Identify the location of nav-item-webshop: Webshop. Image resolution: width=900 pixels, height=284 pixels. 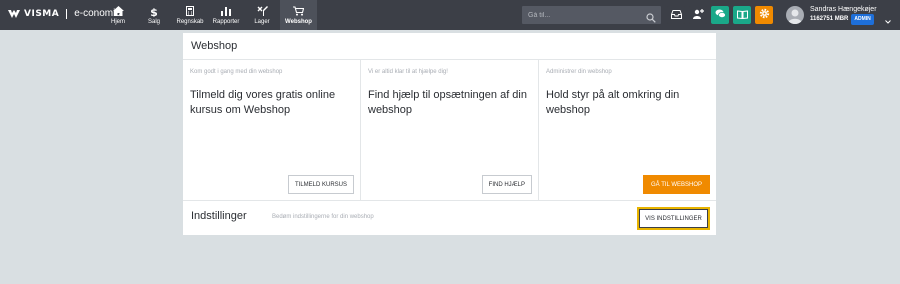
(298, 15).